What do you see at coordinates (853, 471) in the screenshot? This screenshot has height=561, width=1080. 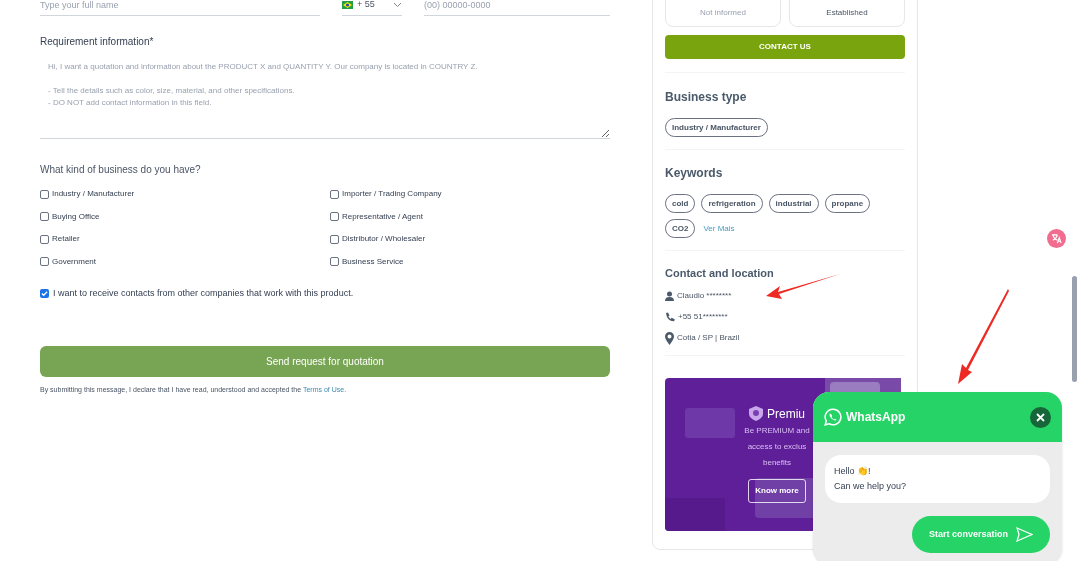 I see `chat-text: Hello 👏!` at bounding box center [853, 471].